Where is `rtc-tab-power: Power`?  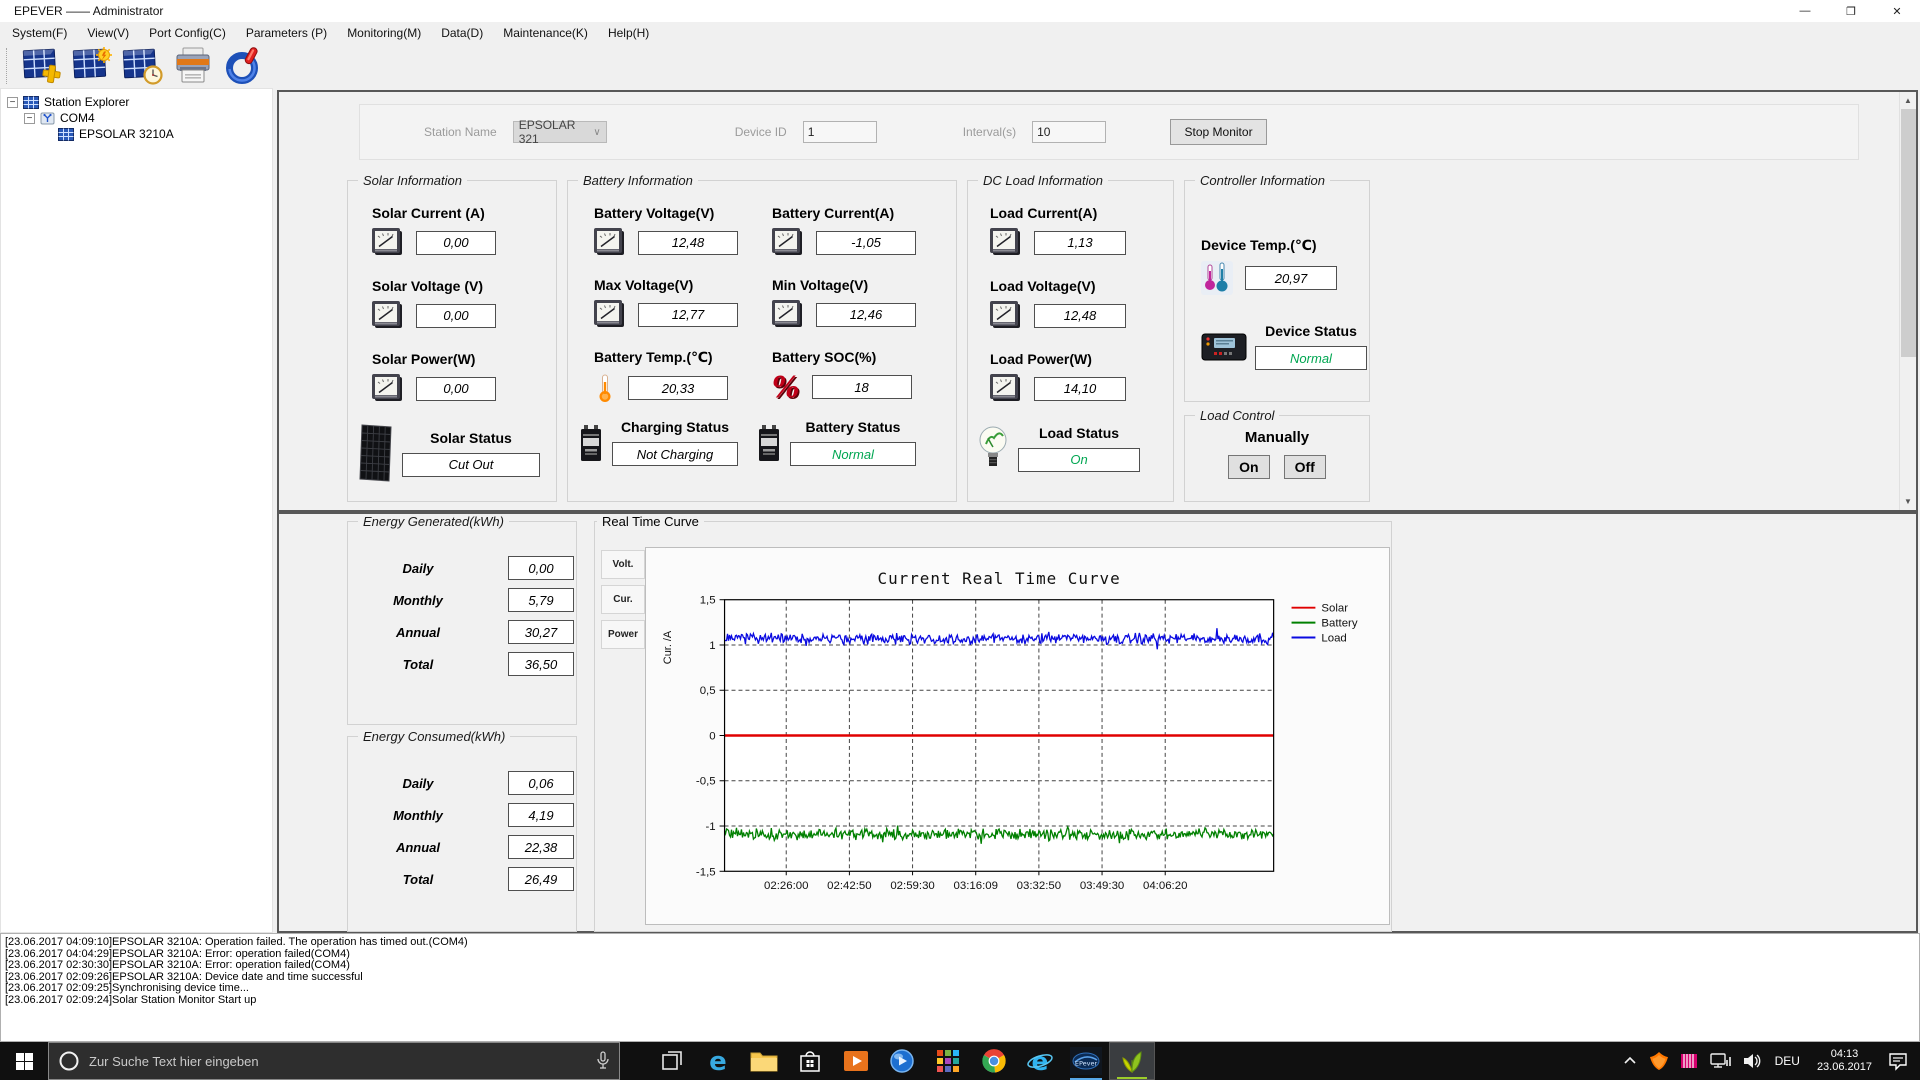 rtc-tab-power: Power is located at coordinates (623, 634).